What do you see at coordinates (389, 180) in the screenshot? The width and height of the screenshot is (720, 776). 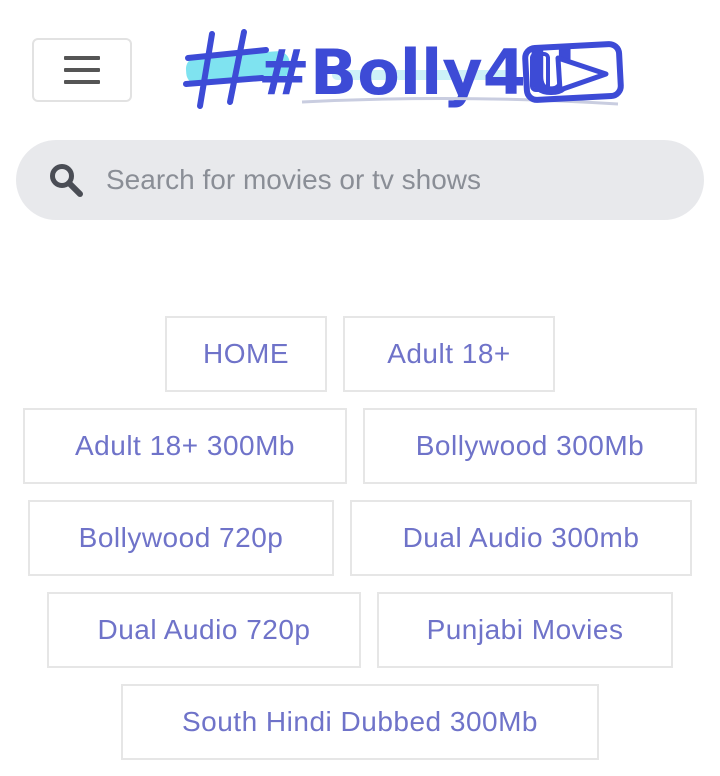 I see `search-input` at bounding box center [389, 180].